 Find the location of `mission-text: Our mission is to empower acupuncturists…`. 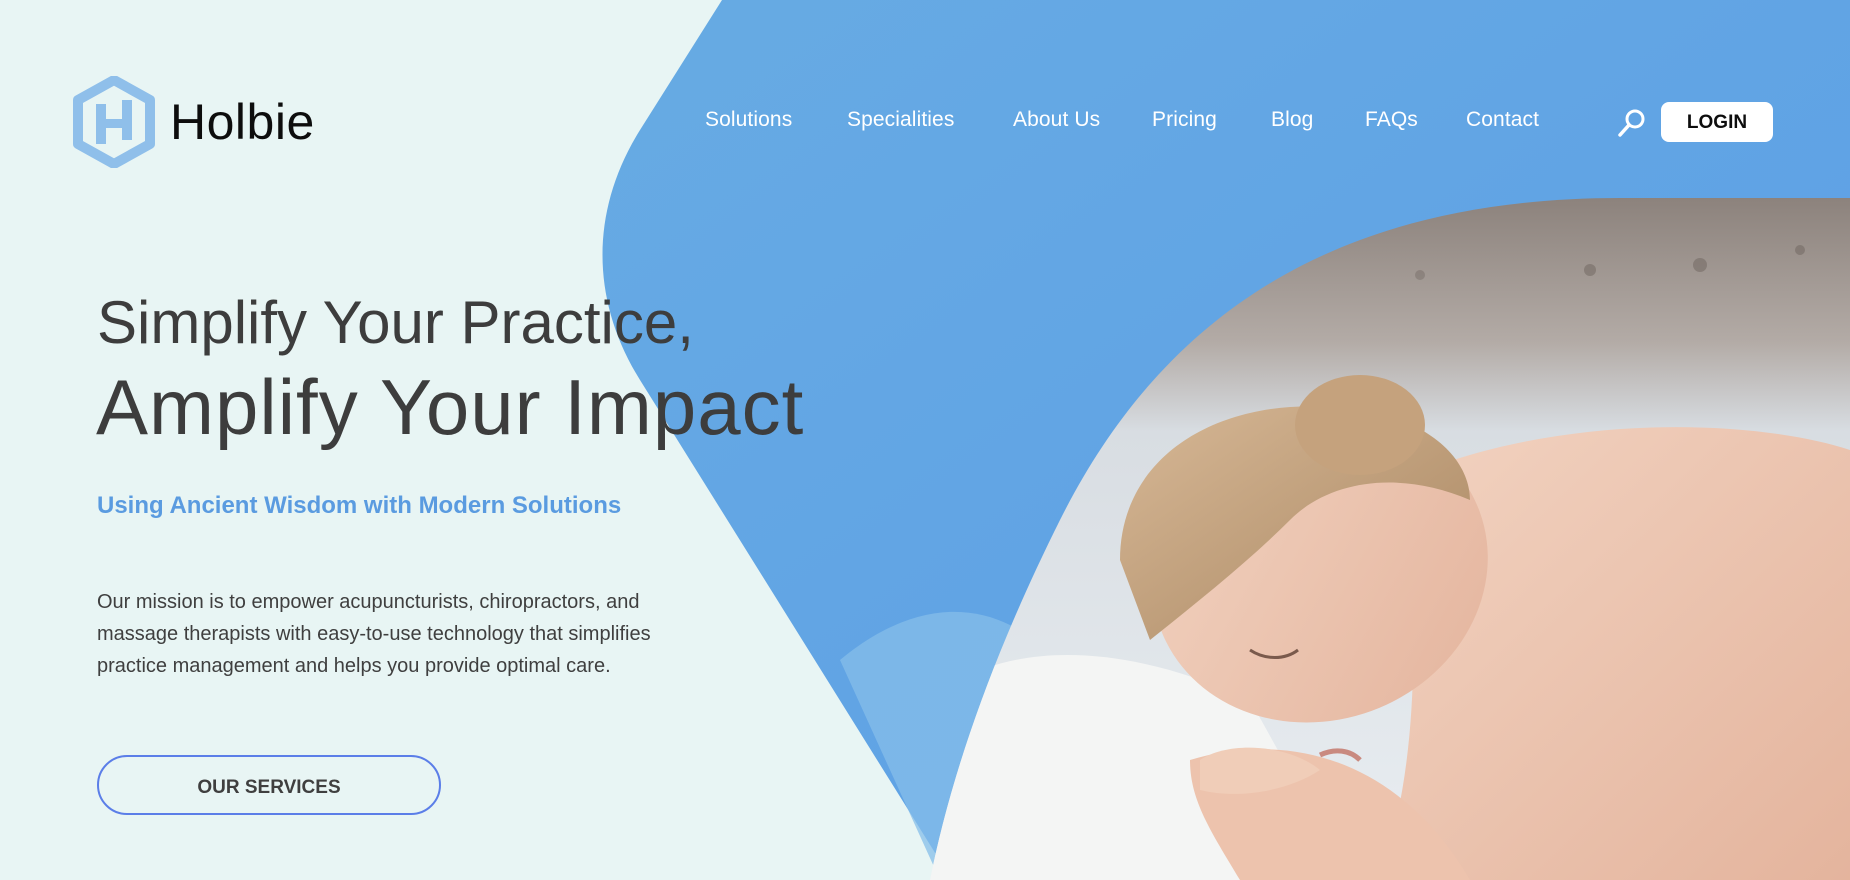

mission-text: Our mission is to empower acupuncturists… is located at coordinates (374, 634).